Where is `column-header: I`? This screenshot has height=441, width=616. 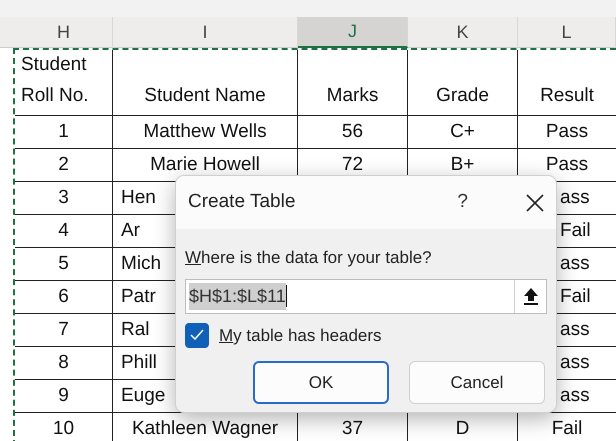 column-header: I is located at coordinates (205, 32).